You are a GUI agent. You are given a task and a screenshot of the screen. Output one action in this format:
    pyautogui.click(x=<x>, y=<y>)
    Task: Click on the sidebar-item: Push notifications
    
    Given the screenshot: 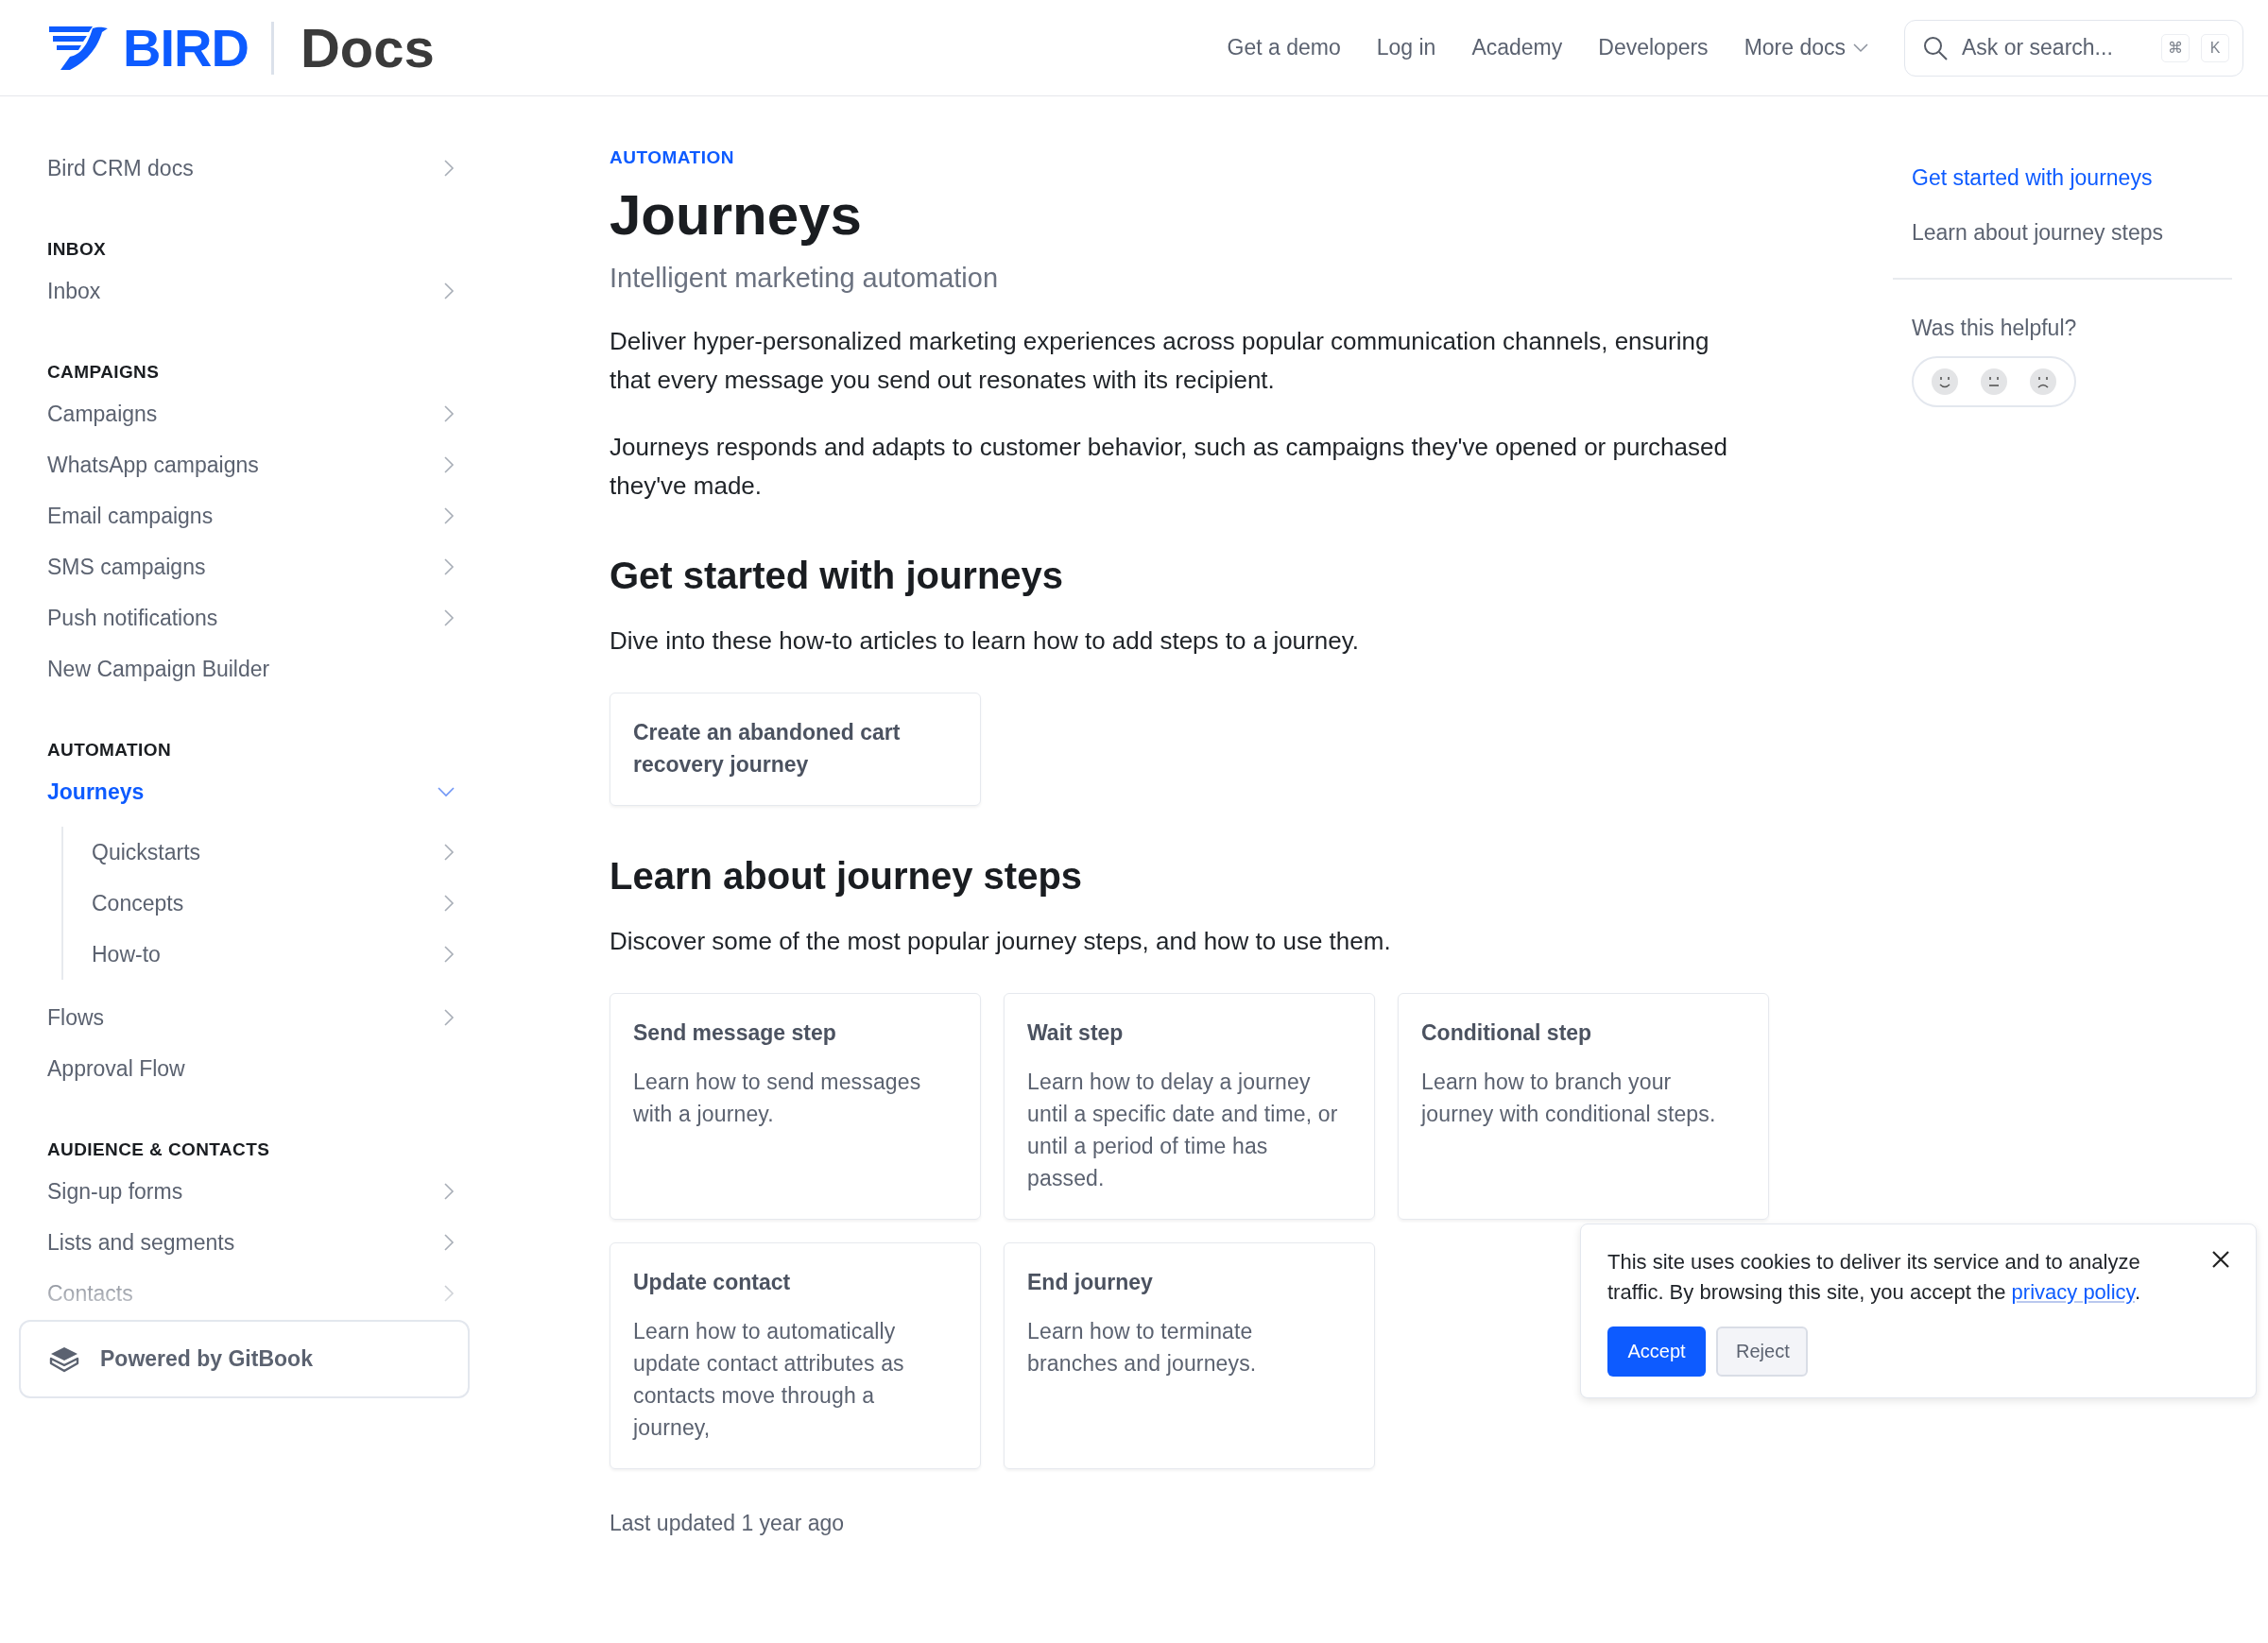 What is the action you would take?
    pyautogui.click(x=255, y=617)
    